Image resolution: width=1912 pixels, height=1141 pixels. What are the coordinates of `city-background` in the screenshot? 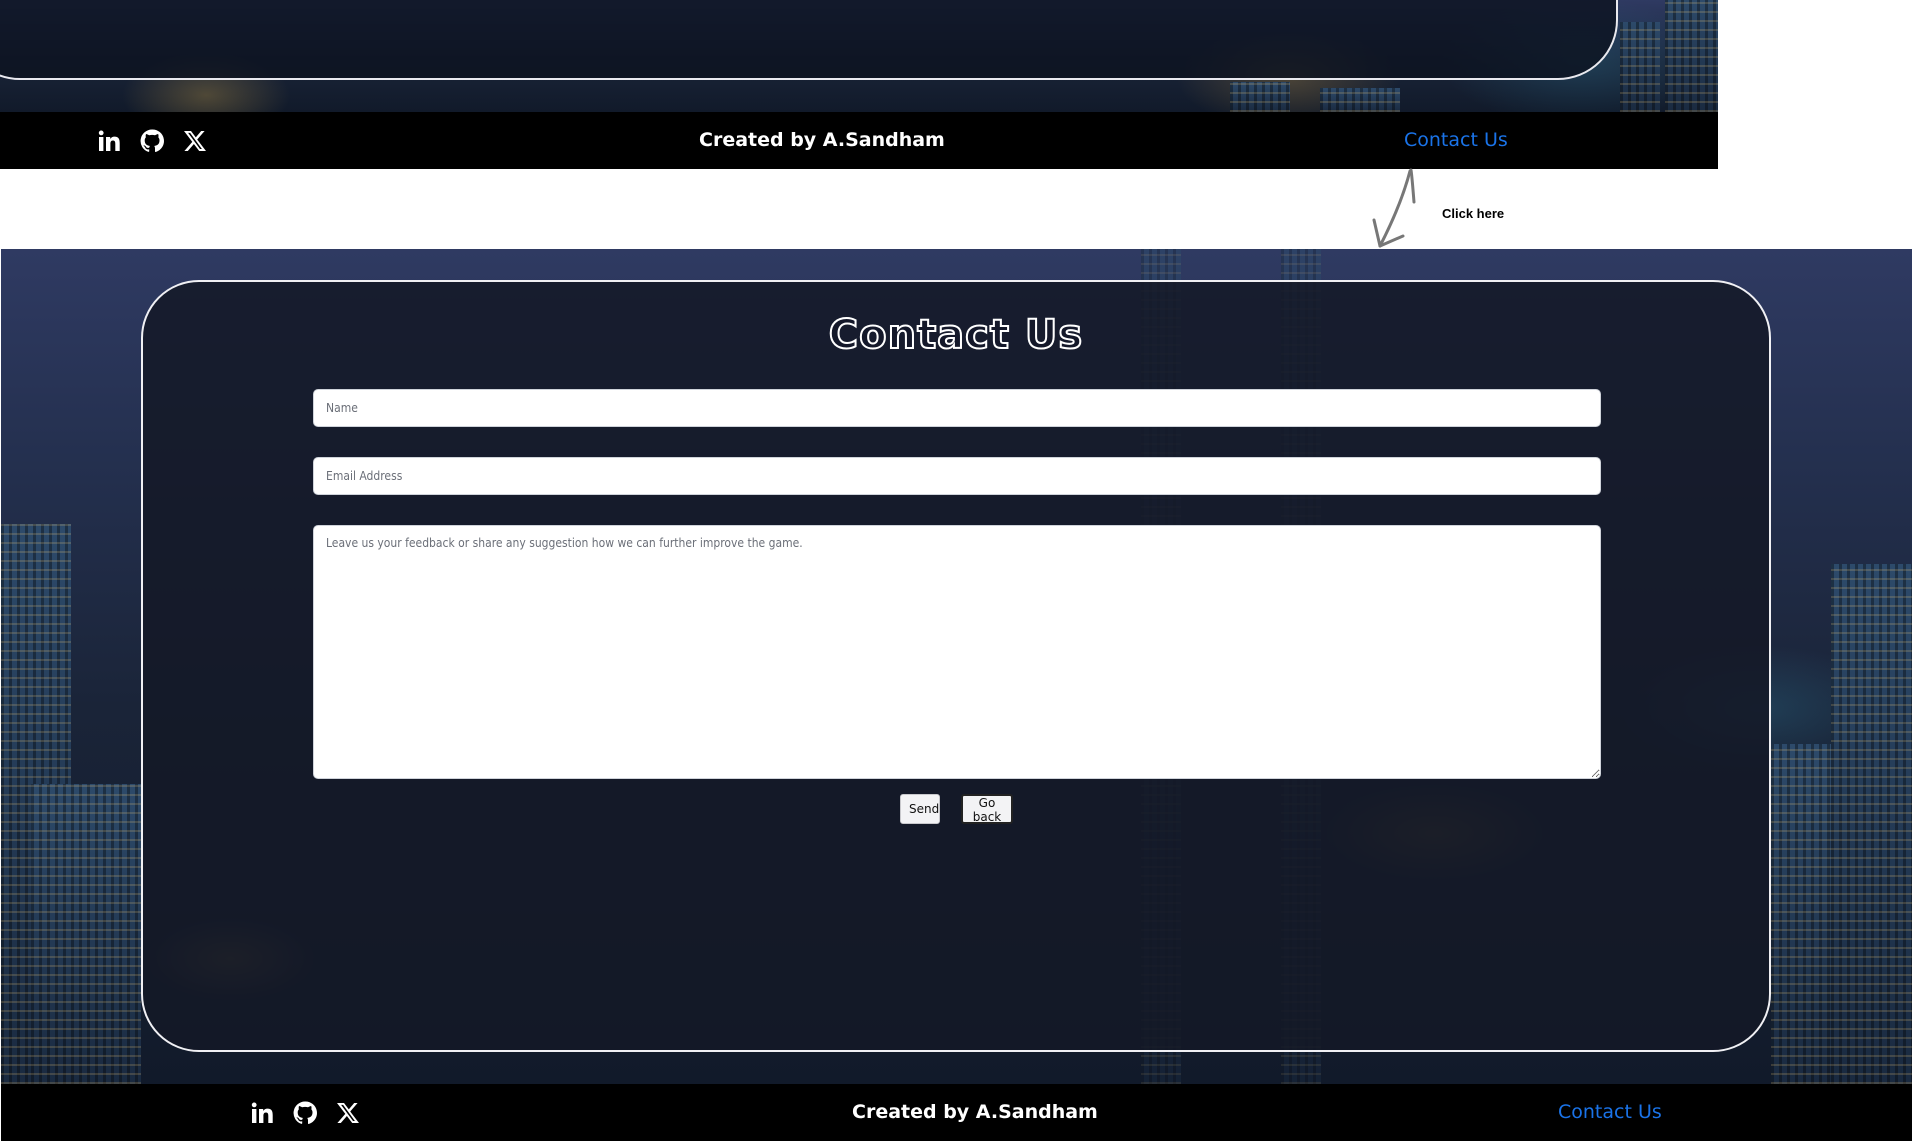 It's located at (859, 56).